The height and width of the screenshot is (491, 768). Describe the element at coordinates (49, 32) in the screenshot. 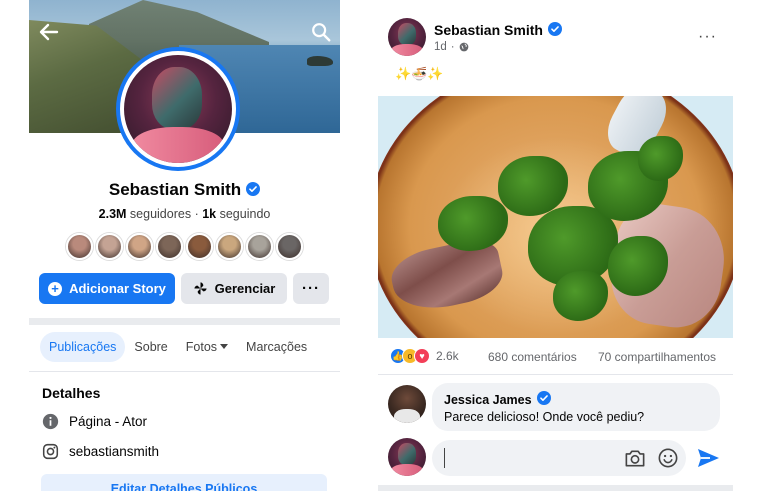

I see `back-arrow-icon` at that location.